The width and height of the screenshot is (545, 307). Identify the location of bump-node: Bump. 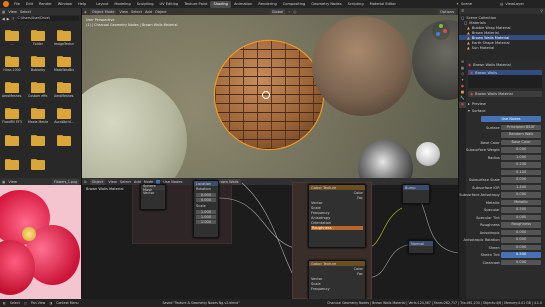
(416, 194).